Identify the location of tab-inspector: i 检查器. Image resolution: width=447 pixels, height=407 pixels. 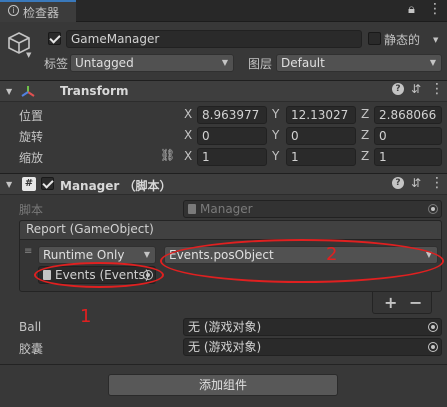
(38, 11).